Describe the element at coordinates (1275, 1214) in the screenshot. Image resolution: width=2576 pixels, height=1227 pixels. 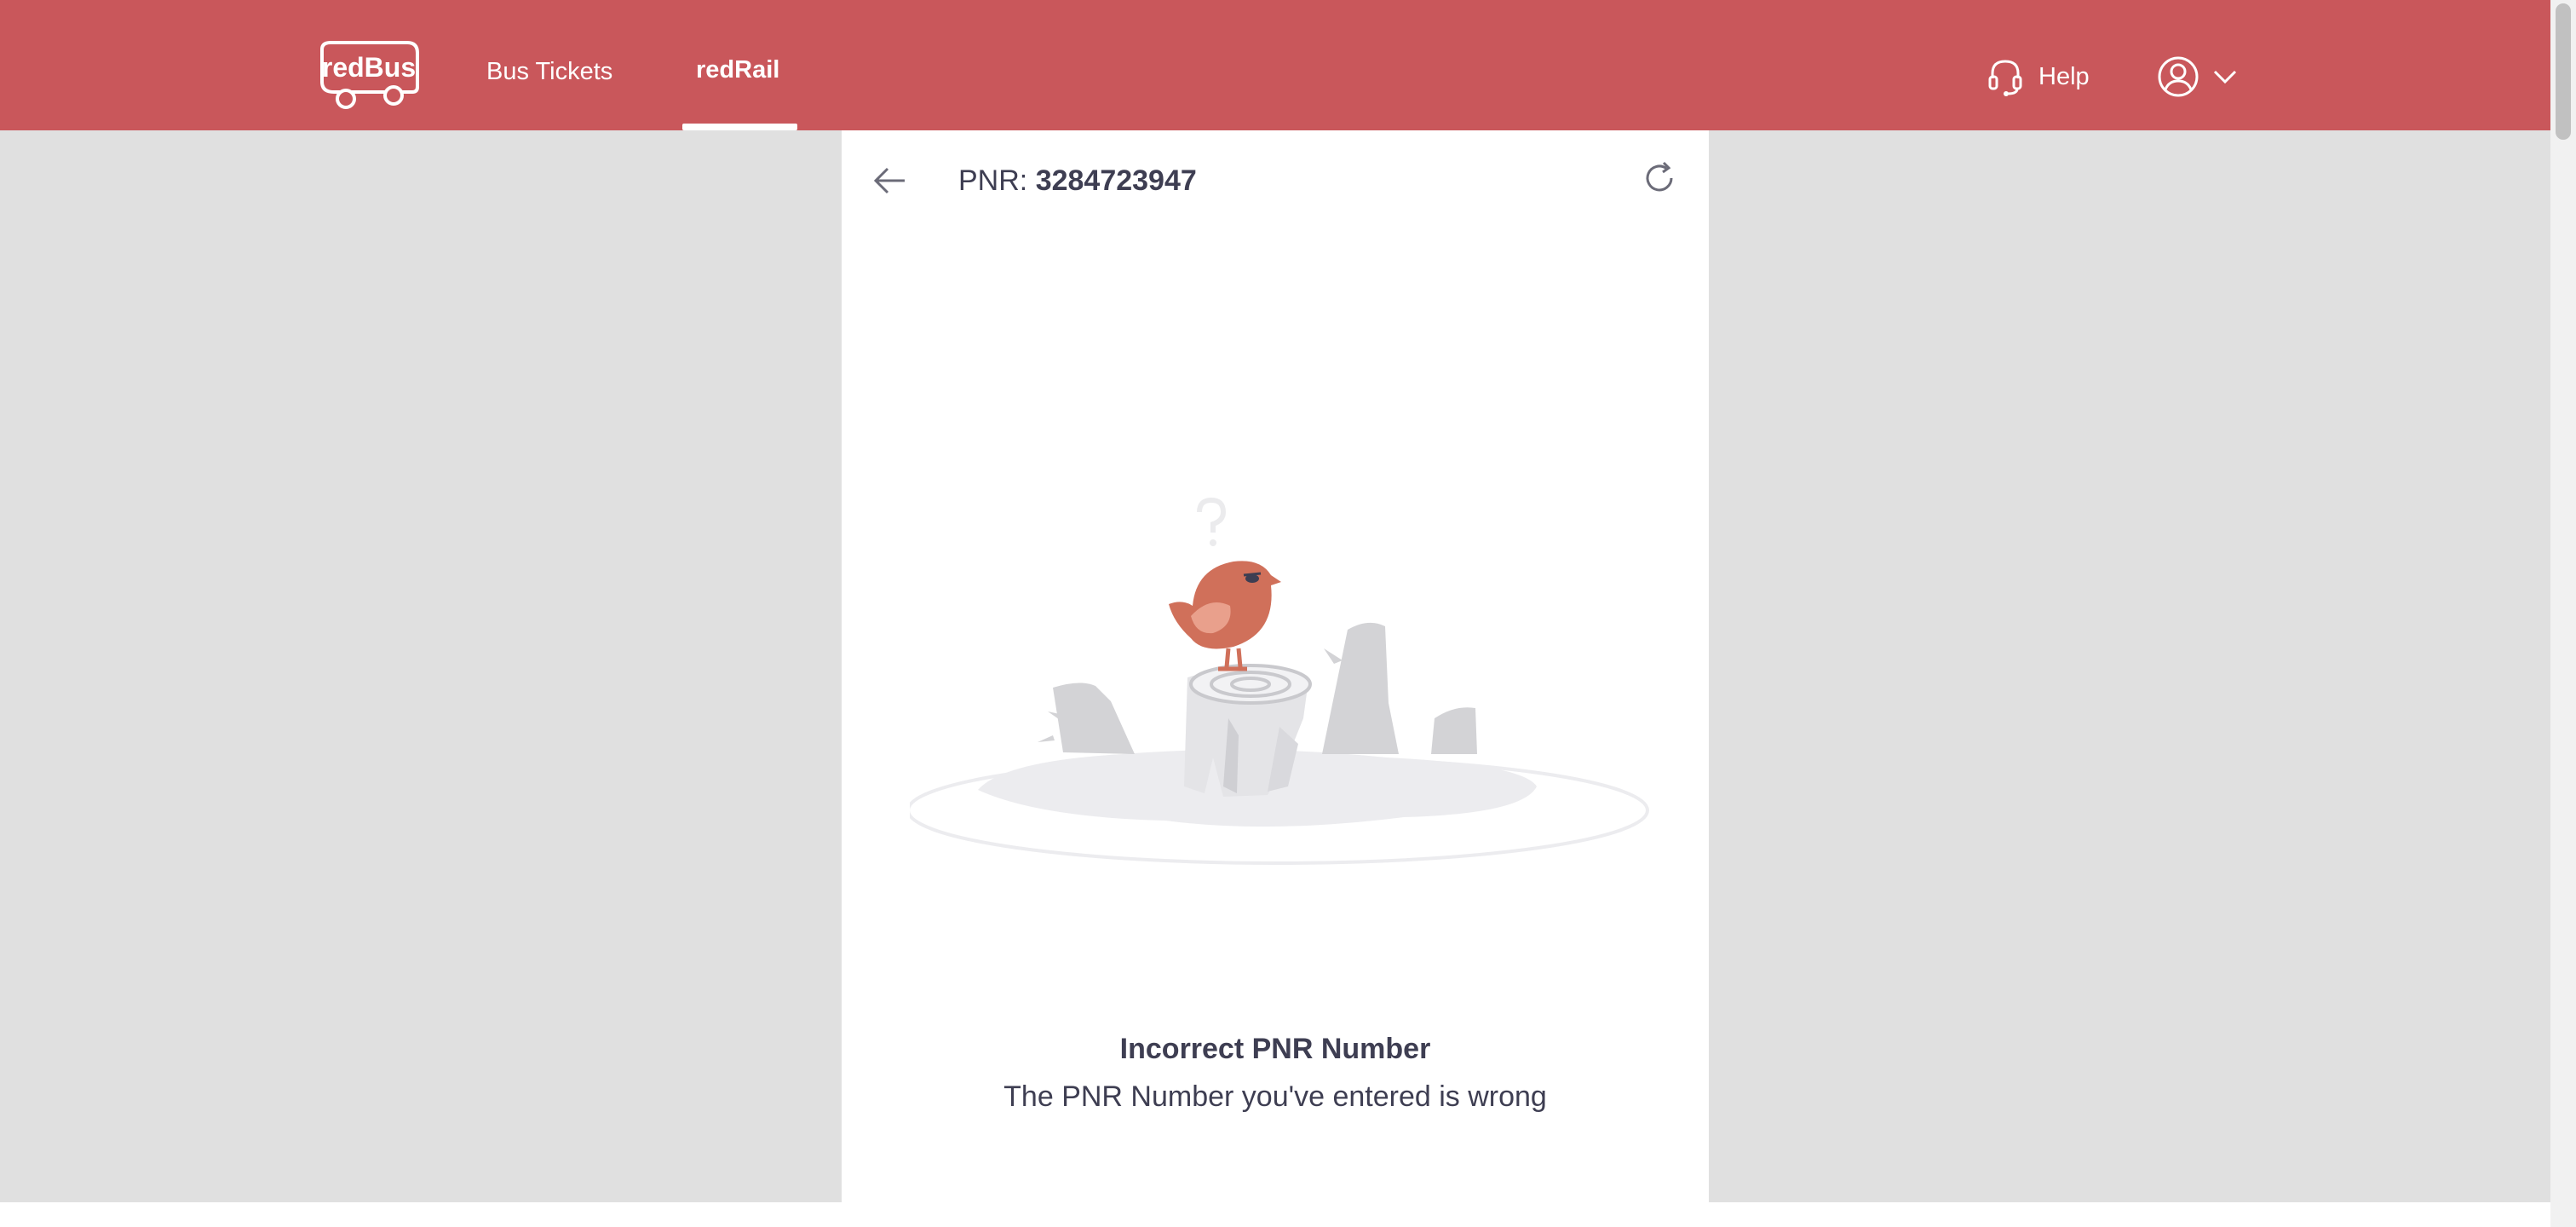
I see `page-footer-strip` at that location.